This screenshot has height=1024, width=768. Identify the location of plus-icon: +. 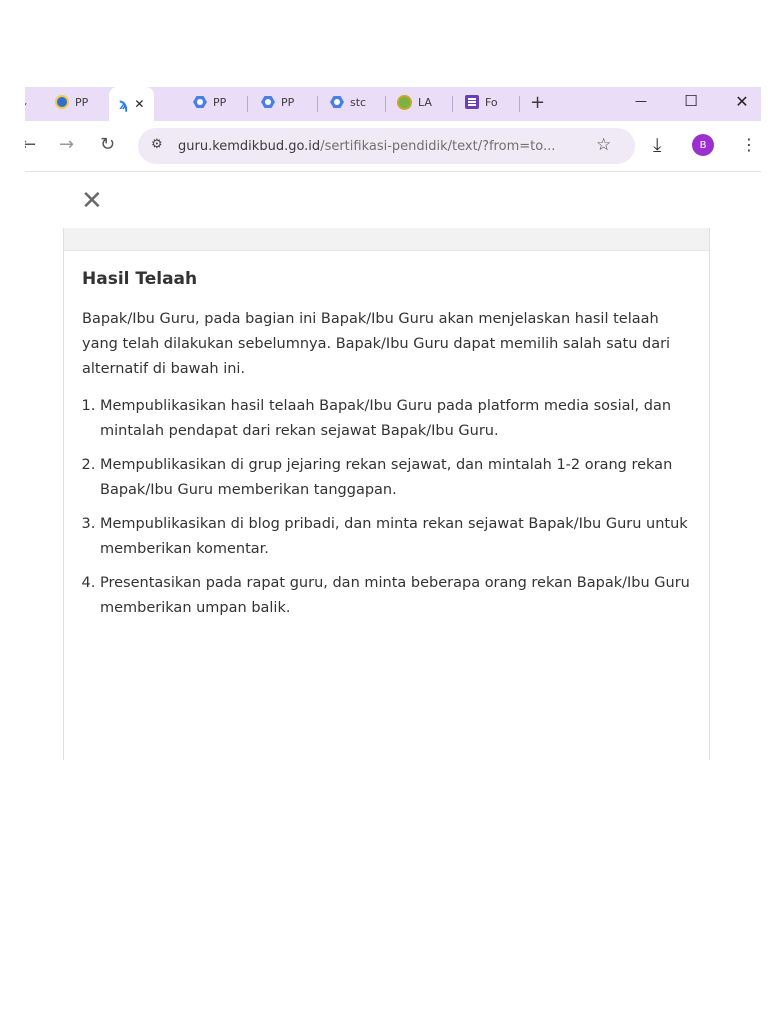
(538, 102).